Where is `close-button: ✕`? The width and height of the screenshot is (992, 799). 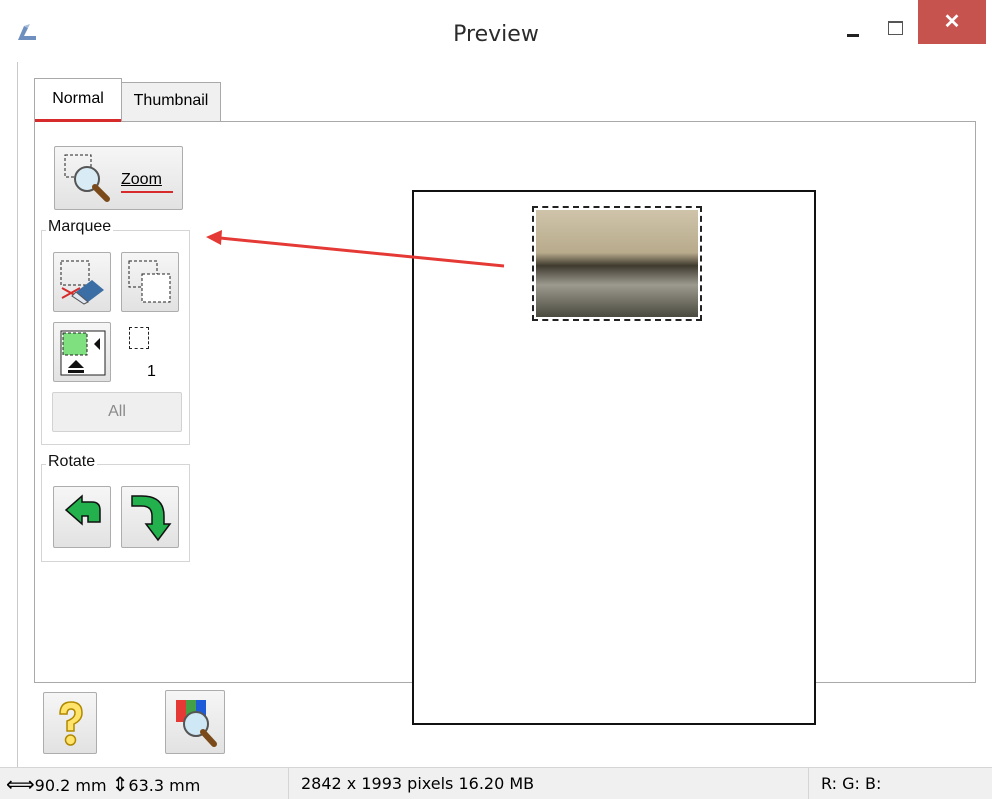
close-button: ✕ is located at coordinates (952, 22).